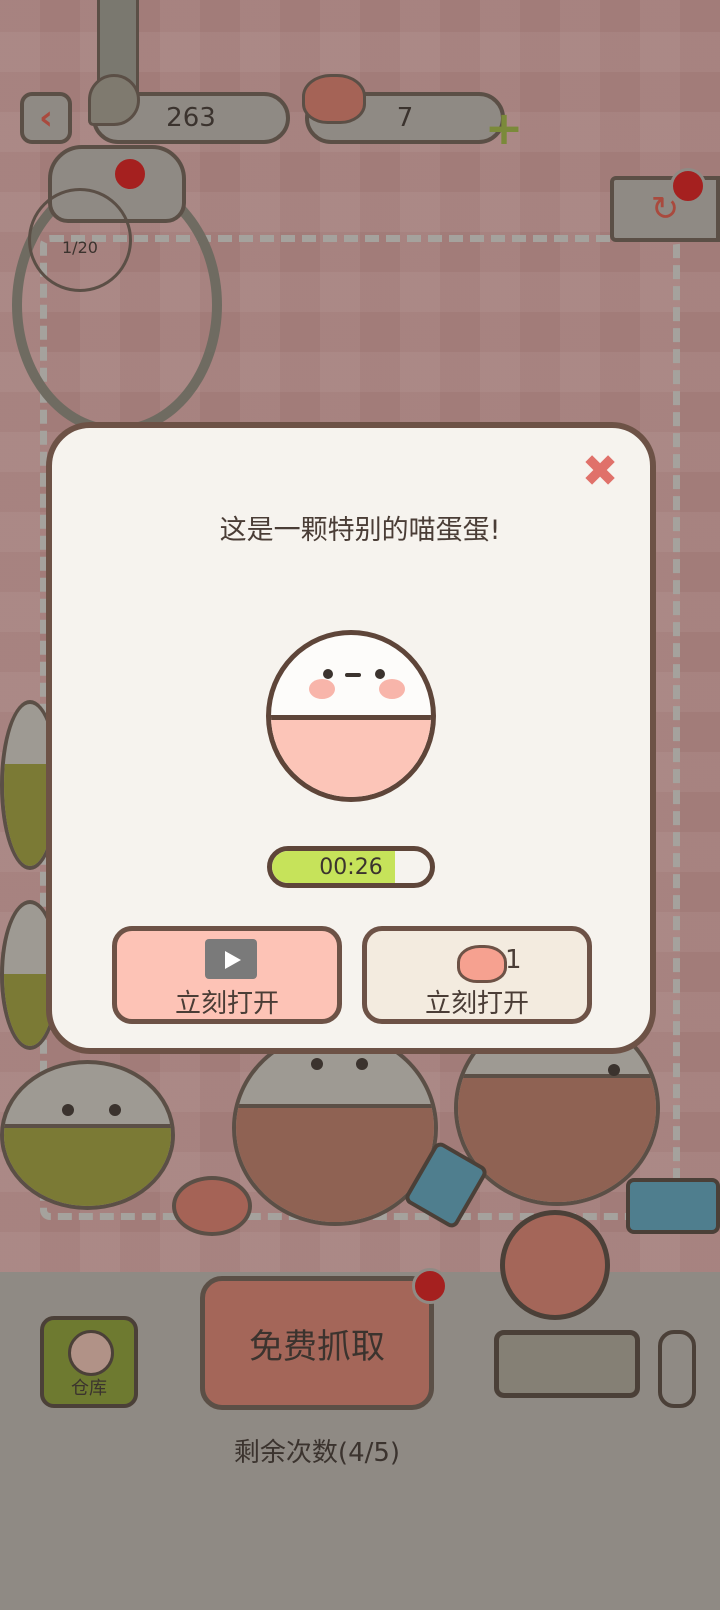 Image resolution: width=720 pixels, height=1610 pixels. What do you see at coordinates (405, 118) in the screenshot?
I see `heart-count: 7` at bounding box center [405, 118].